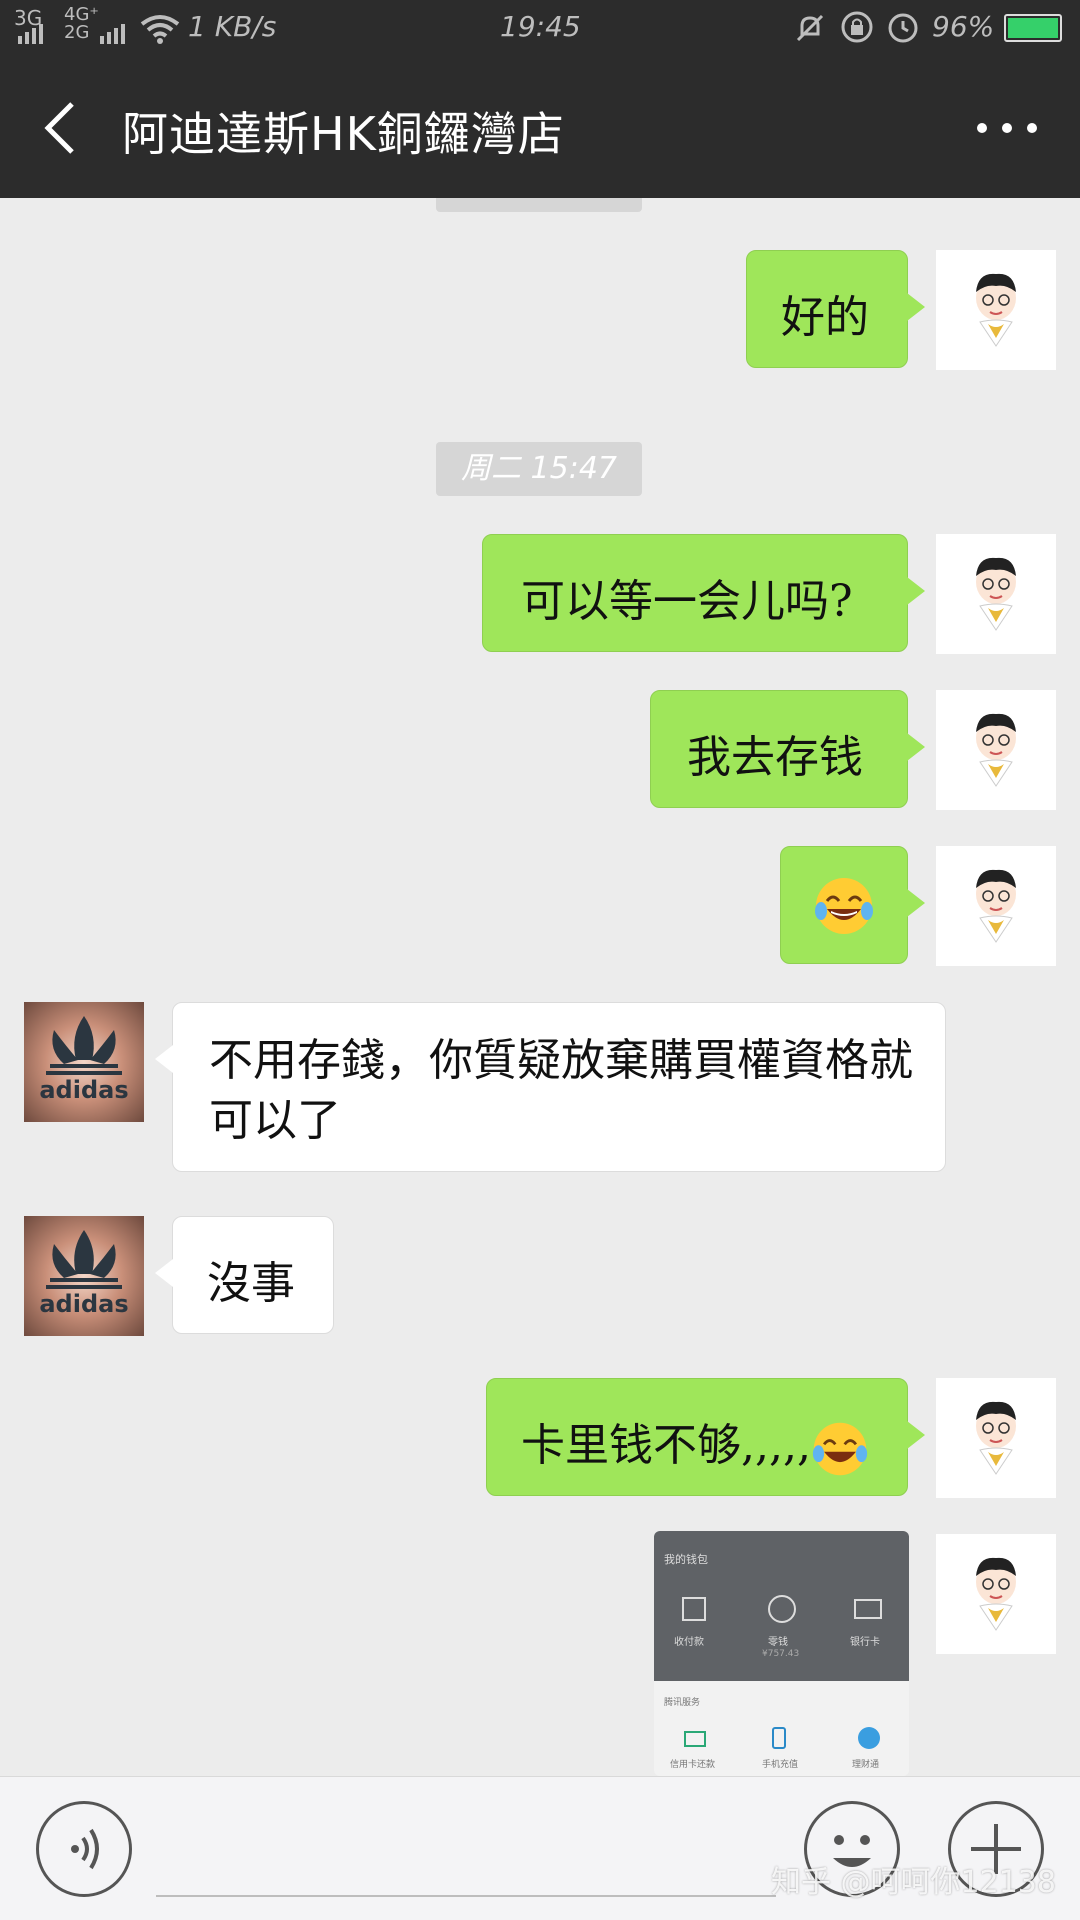 This screenshot has width=1080, height=1920. I want to click on message-bubble-received: 沒事, so click(244, 1275).